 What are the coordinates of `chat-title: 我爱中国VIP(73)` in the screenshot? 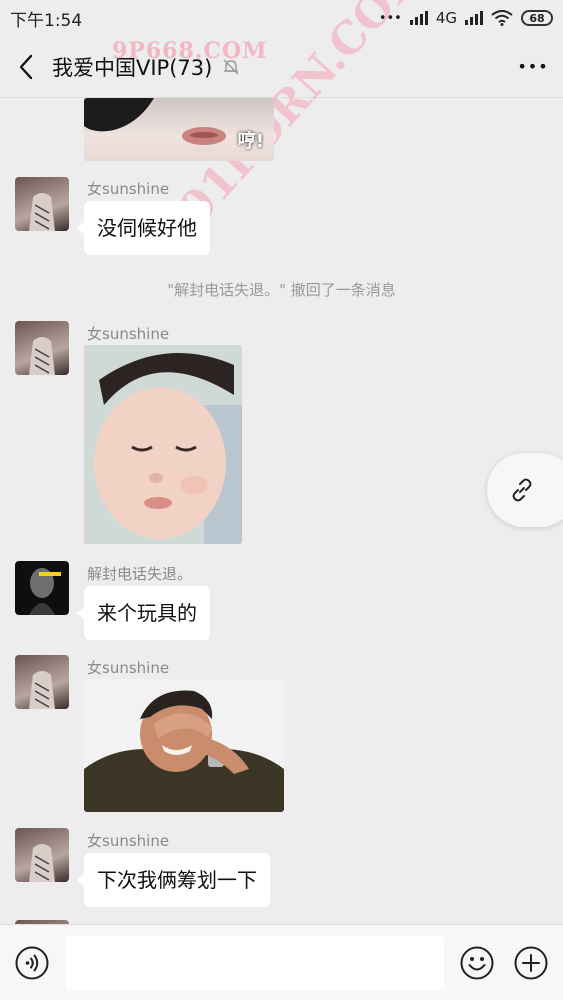 It's located at (132, 67).